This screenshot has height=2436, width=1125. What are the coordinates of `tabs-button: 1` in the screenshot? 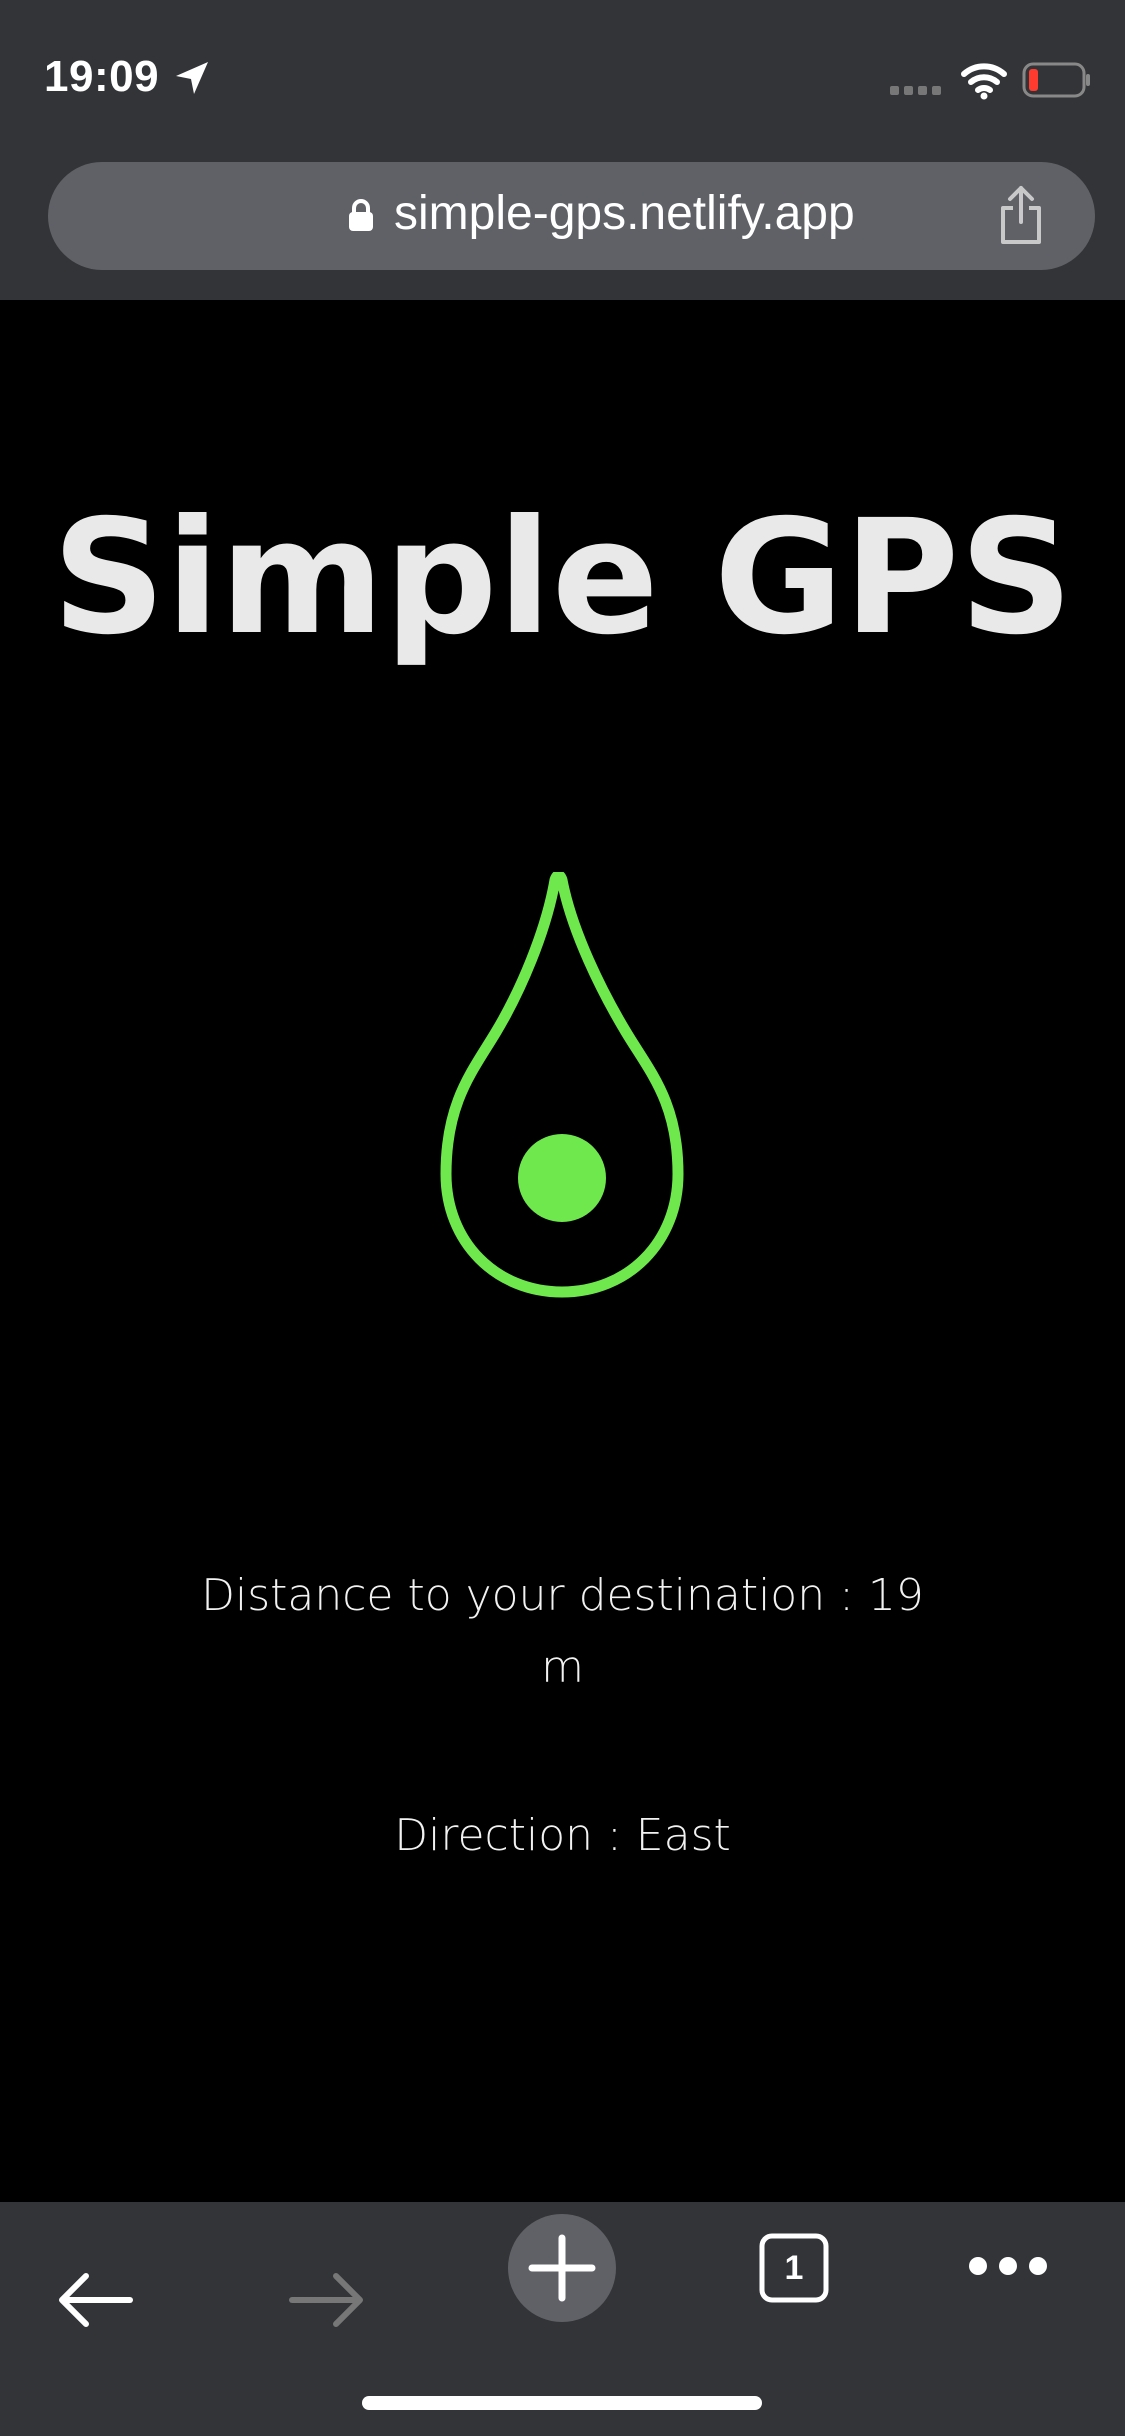 It's located at (794, 2268).